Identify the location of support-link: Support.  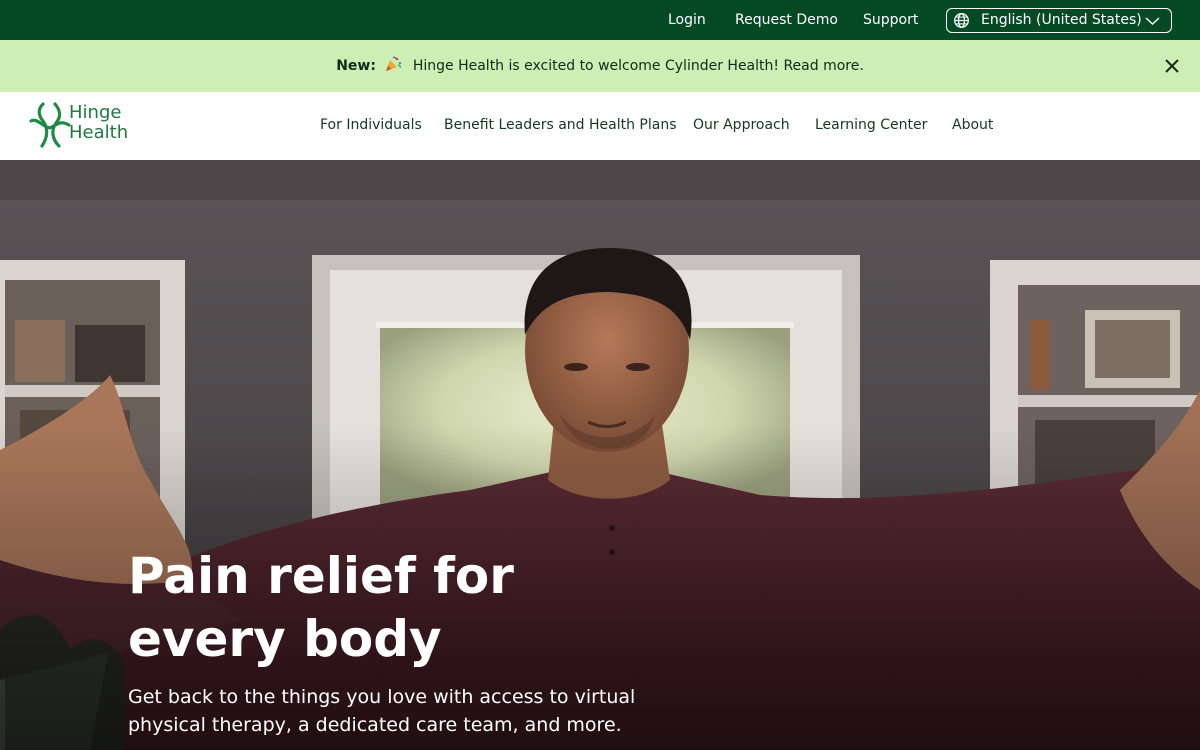
(890, 20).